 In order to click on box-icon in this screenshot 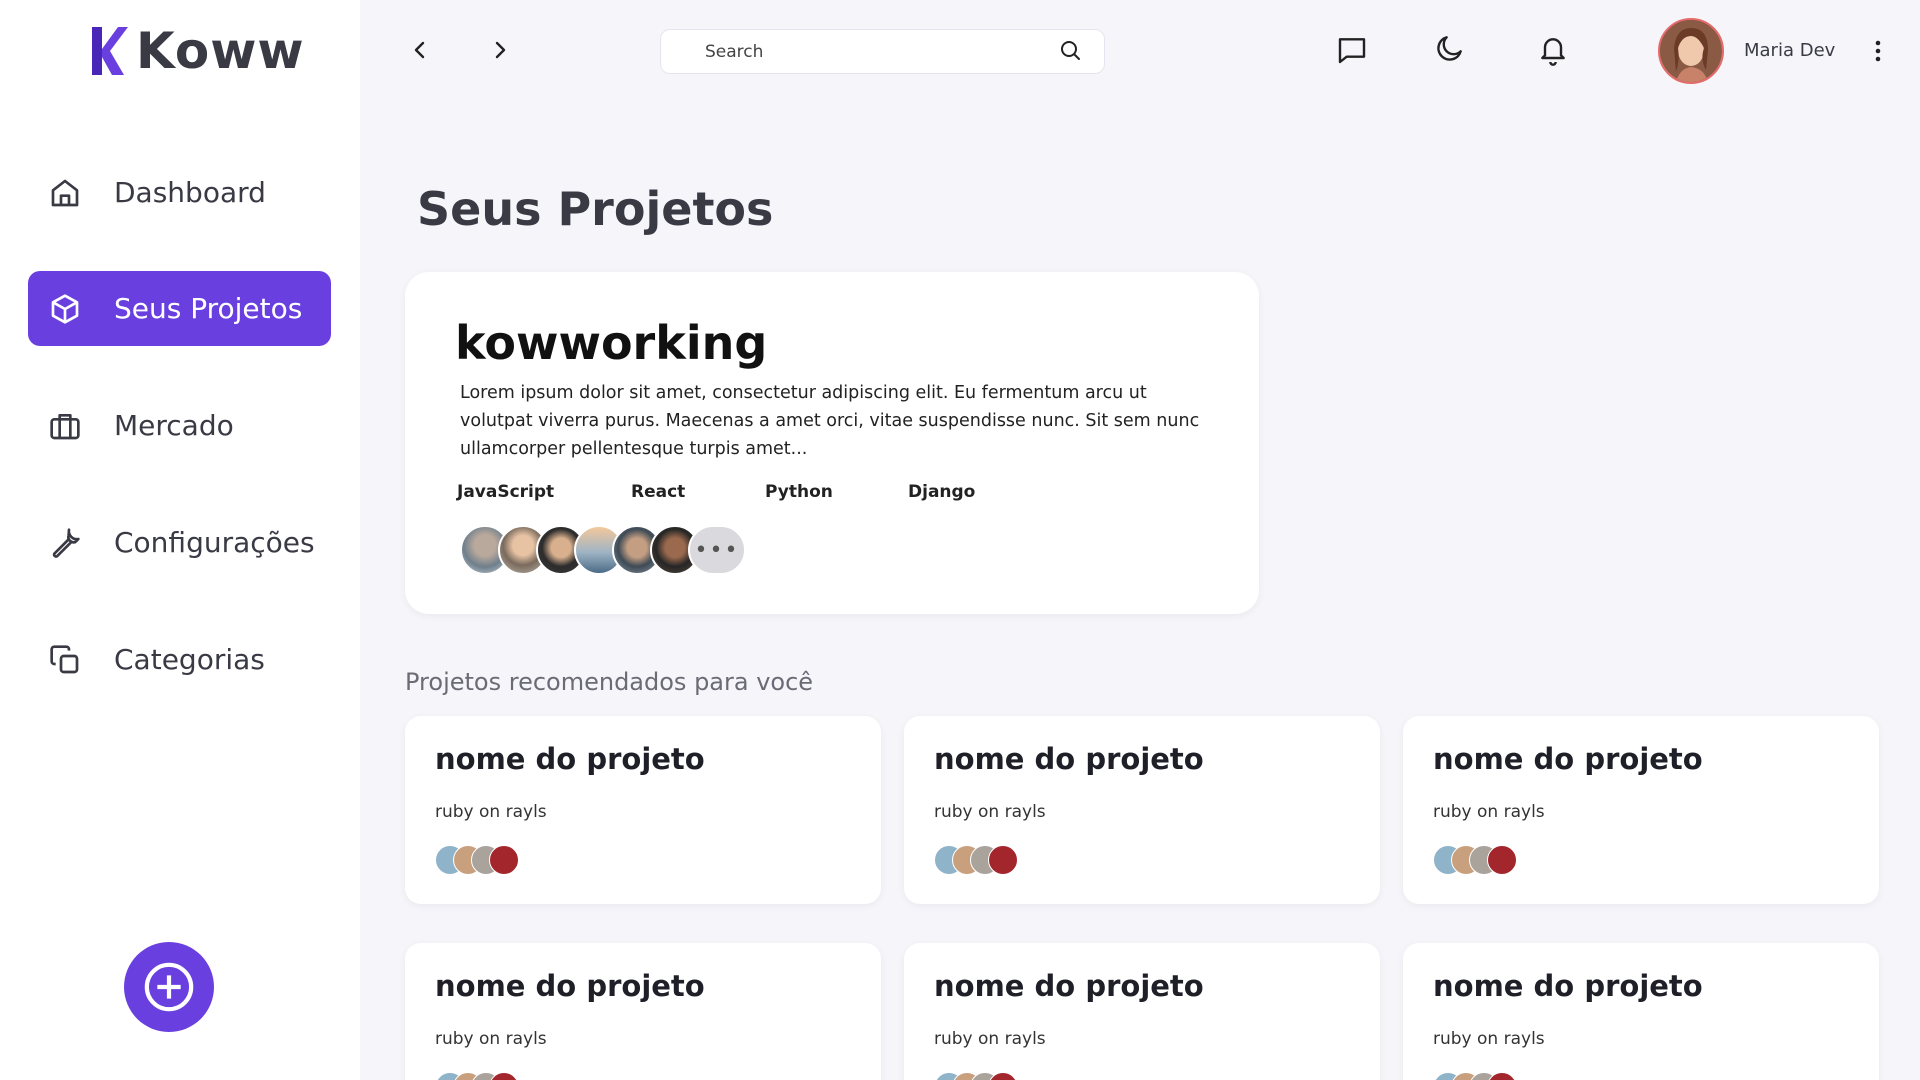, I will do `click(65, 309)`.